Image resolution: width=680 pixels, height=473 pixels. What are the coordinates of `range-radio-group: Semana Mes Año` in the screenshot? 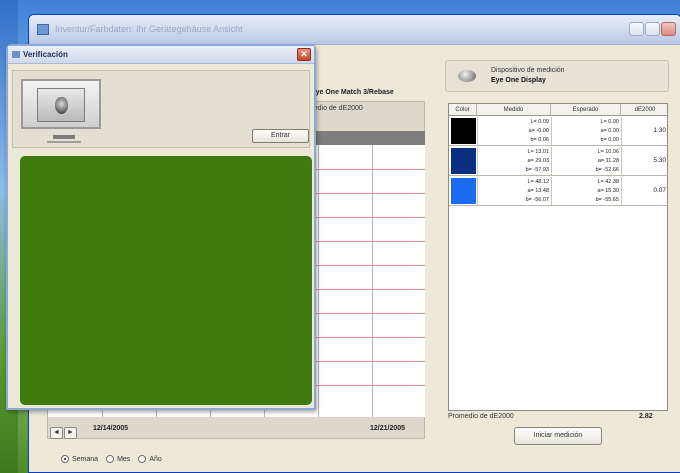 It's located at (111, 459).